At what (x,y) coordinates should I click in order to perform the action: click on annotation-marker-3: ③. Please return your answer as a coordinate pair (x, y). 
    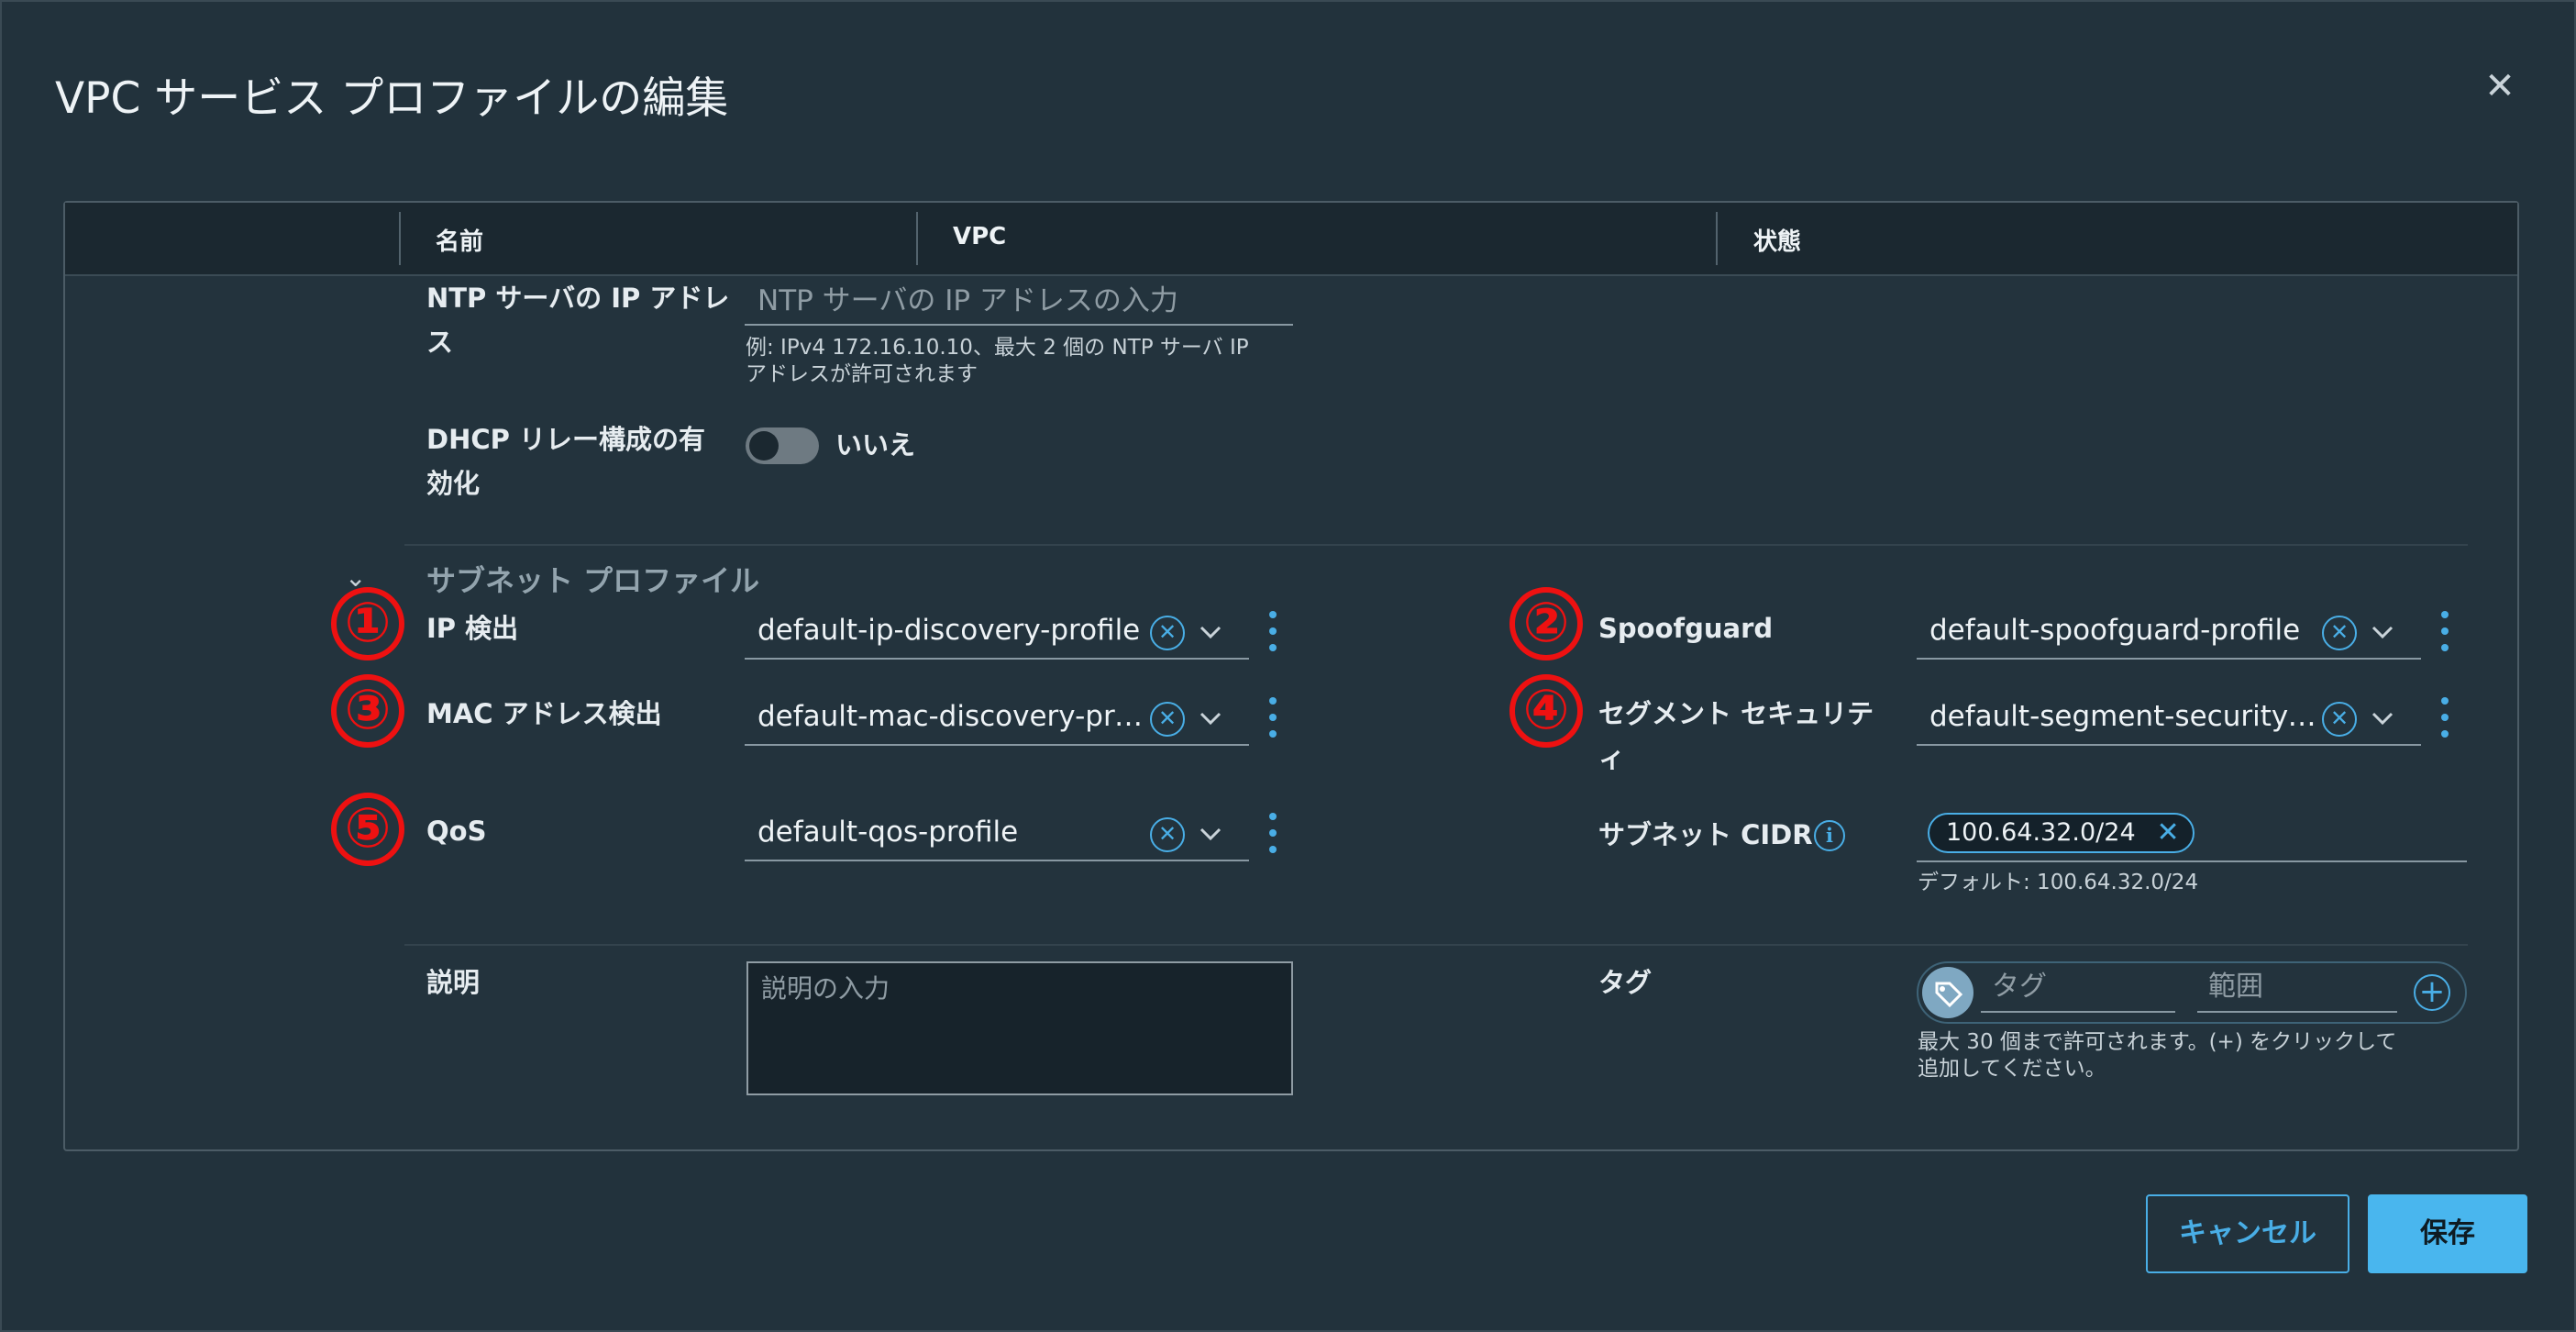
    Looking at the image, I should click on (367, 711).